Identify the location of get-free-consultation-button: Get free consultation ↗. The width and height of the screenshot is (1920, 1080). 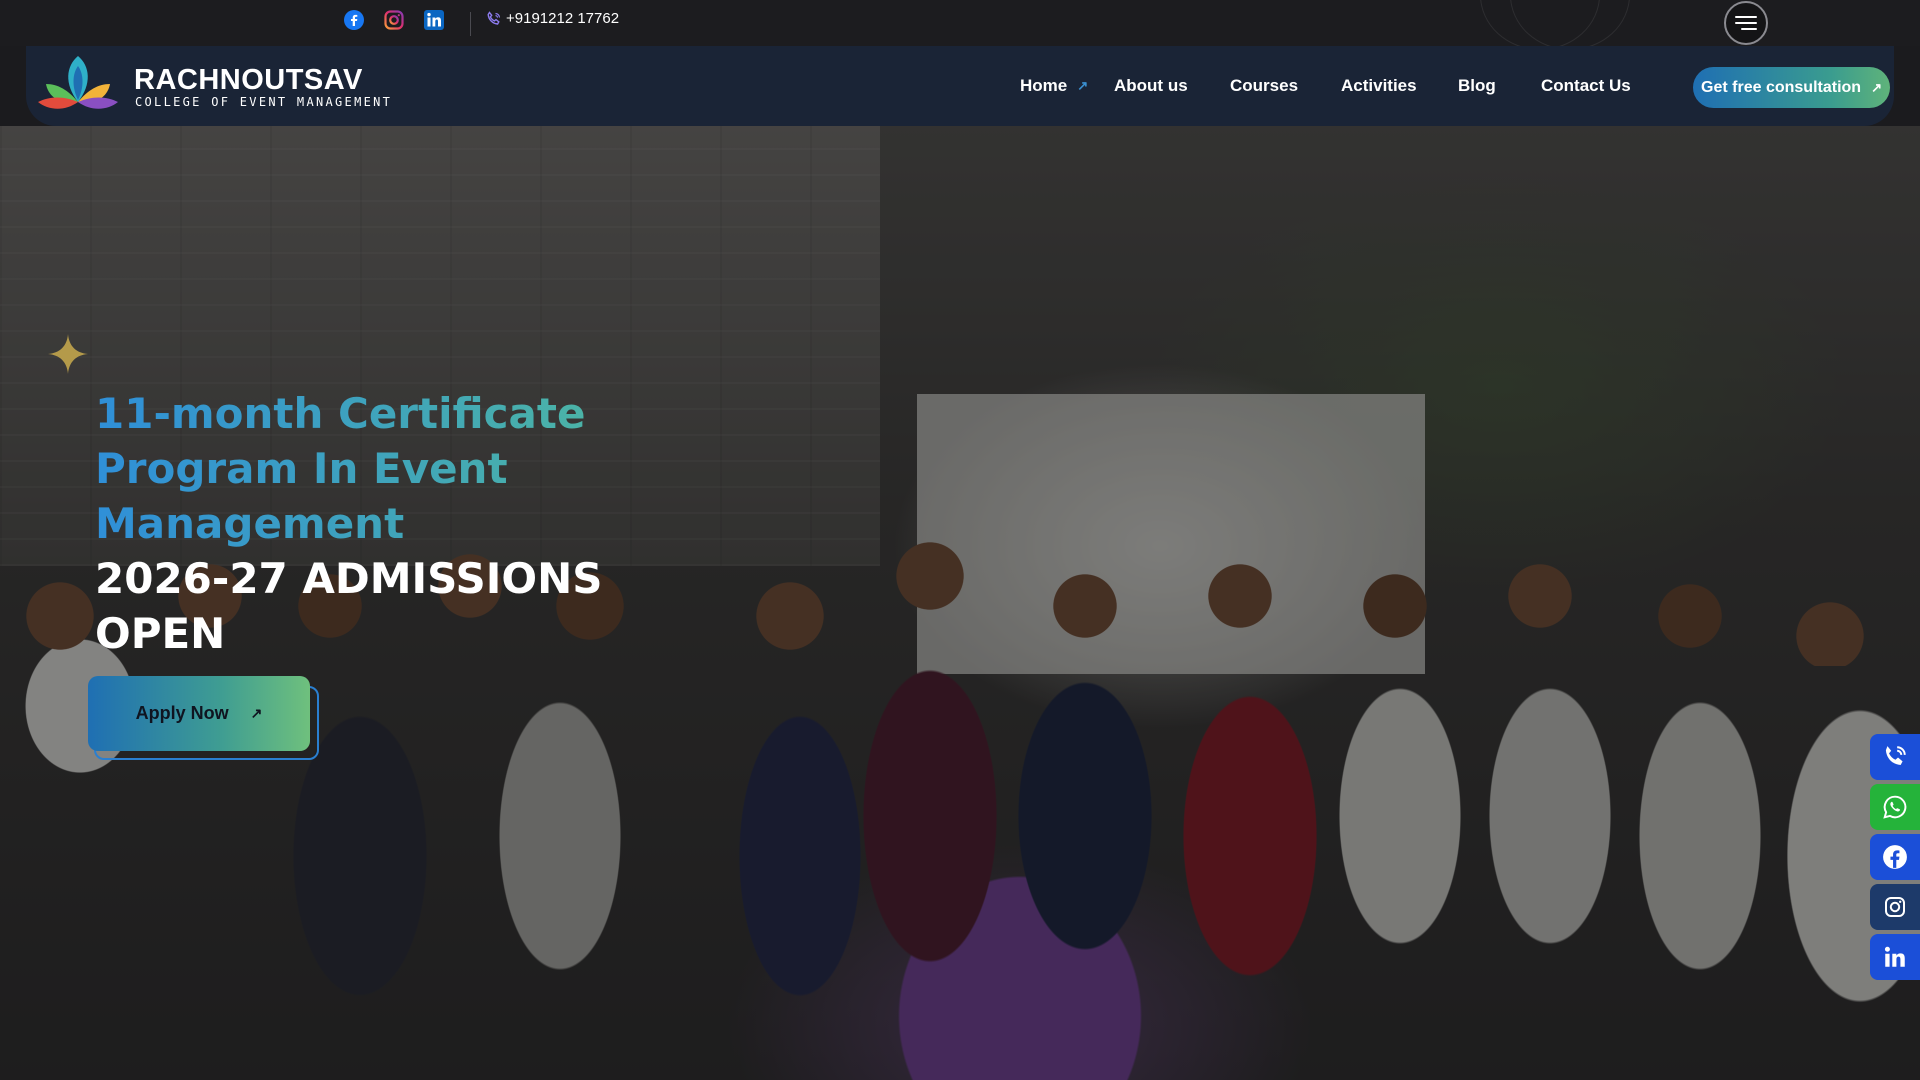
(1791, 87).